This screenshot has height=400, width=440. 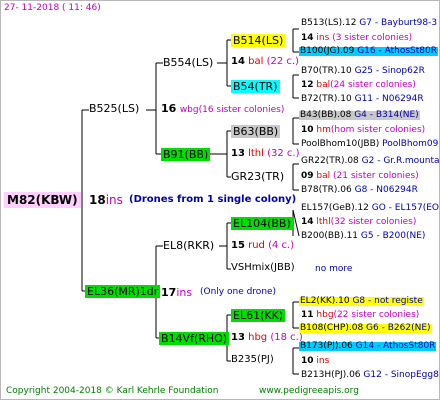 What do you see at coordinates (370, 208) in the screenshot?
I see `gen4-row: EL157(GeB).12 GO - EL157(EO)` at bounding box center [370, 208].